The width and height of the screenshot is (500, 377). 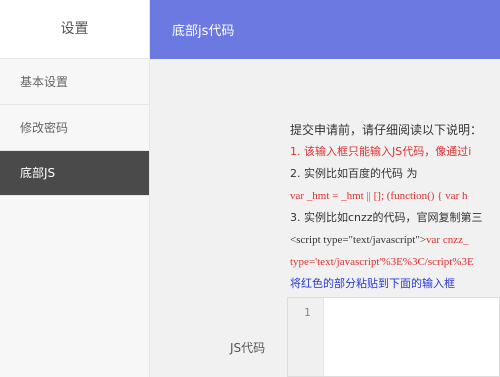 What do you see at coordinates (354, 173) in the screenshot?
I see `instructions-example-baidu: 2. 实例比如百度的代码 为` at bounding box center [354, 173].